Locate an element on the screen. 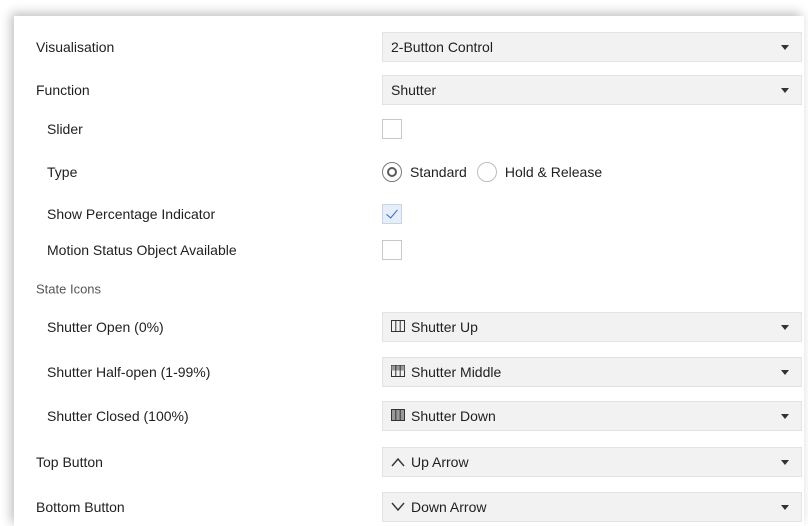 Image resolution: width=808 pixels, height=526 pixels. visualisation-value: 2-Button Control is located at coordinates (442, 47).